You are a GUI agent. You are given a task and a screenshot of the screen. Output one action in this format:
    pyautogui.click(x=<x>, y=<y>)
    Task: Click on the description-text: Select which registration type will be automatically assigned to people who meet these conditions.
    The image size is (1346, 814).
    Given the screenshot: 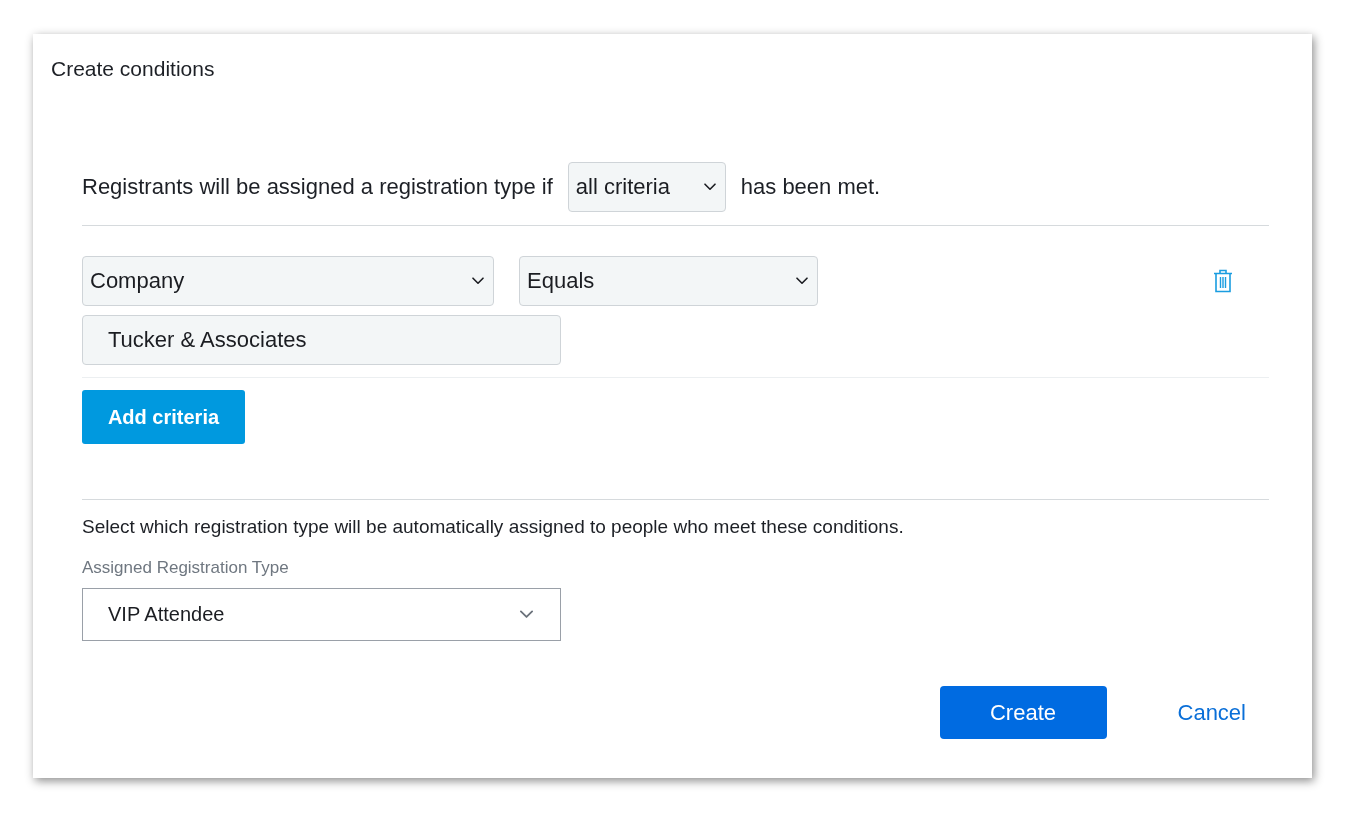 What is the action you would take?
    pyautogui.click(x=493, y=526)
    